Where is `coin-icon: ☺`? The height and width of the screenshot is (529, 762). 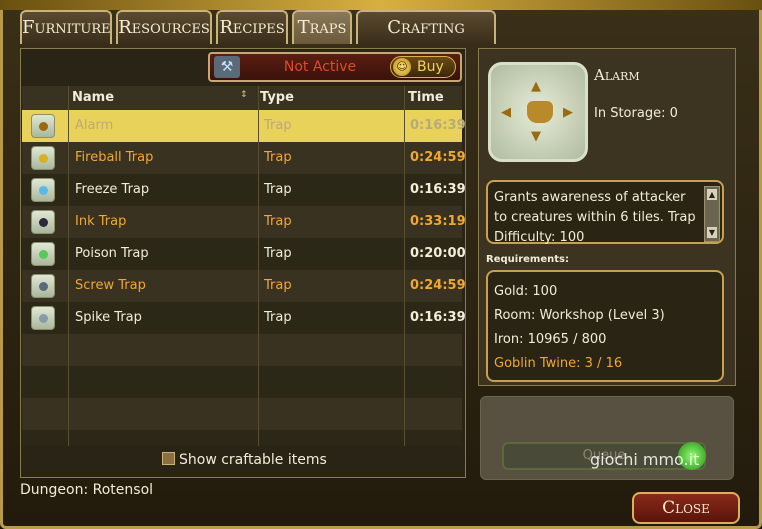 coin-icon: ☺ is located at coordinates (402, 67).